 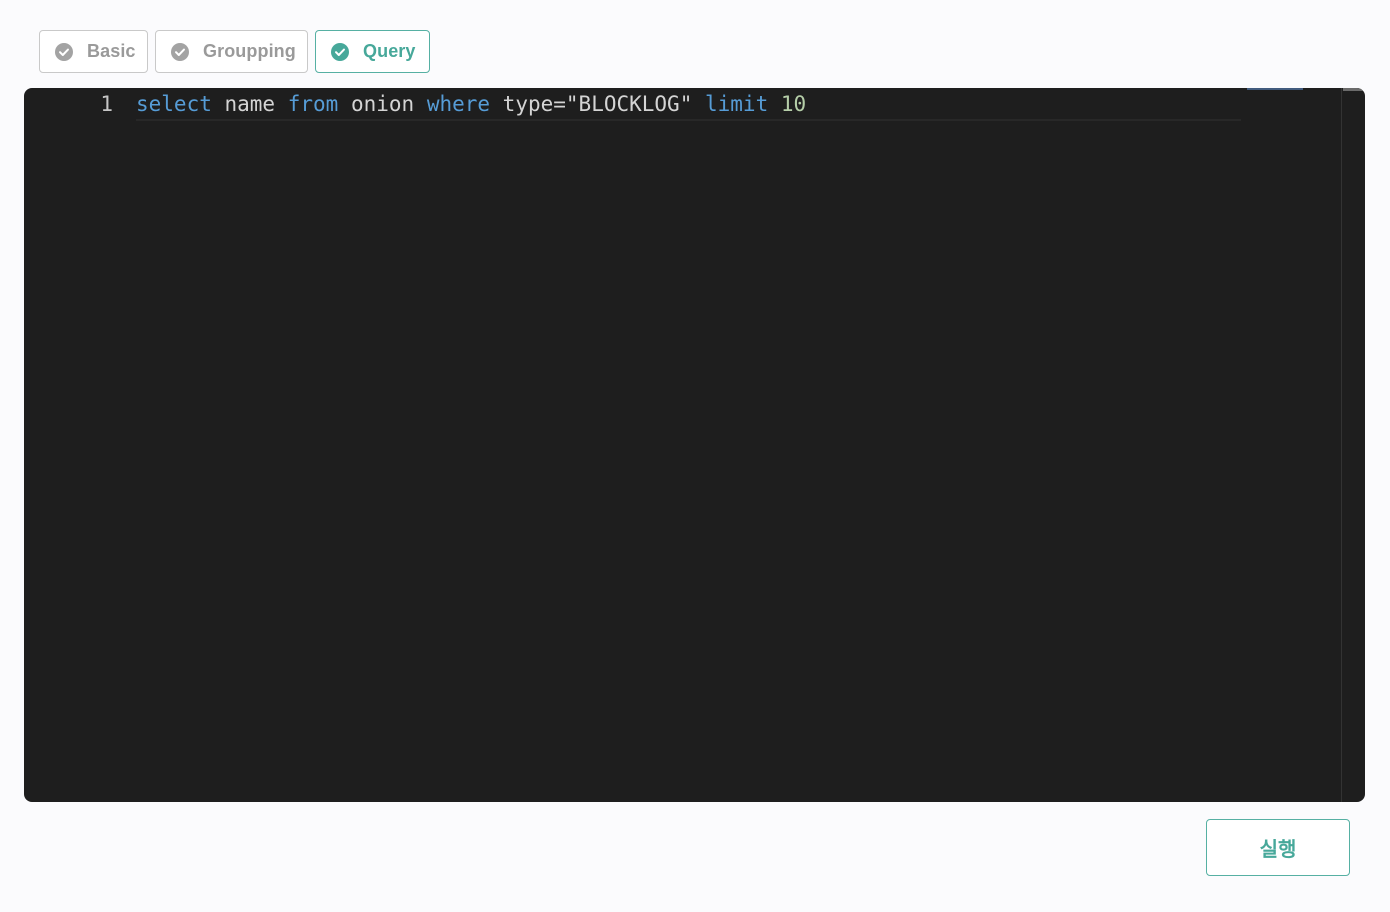 I want to click on tab-groupping-label: Groupping, so click(x=249, y=51).